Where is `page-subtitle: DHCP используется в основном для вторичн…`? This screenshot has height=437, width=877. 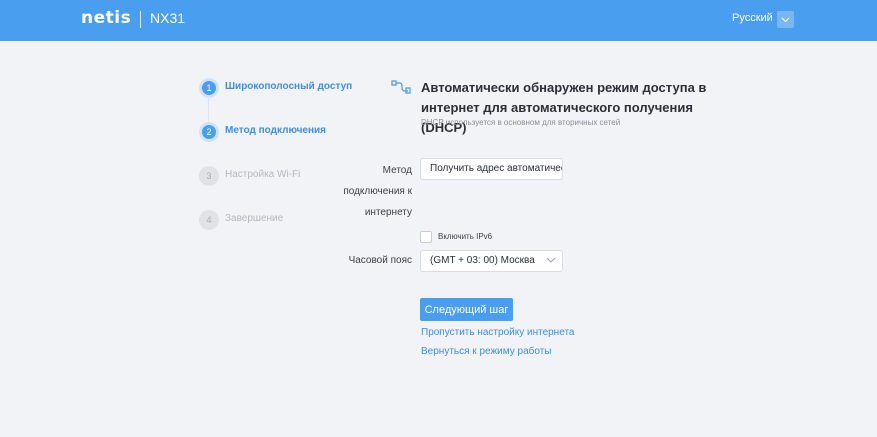
page-subtitle: DHCP используется в основном для вторичн… is located at coordinates (521, 122).